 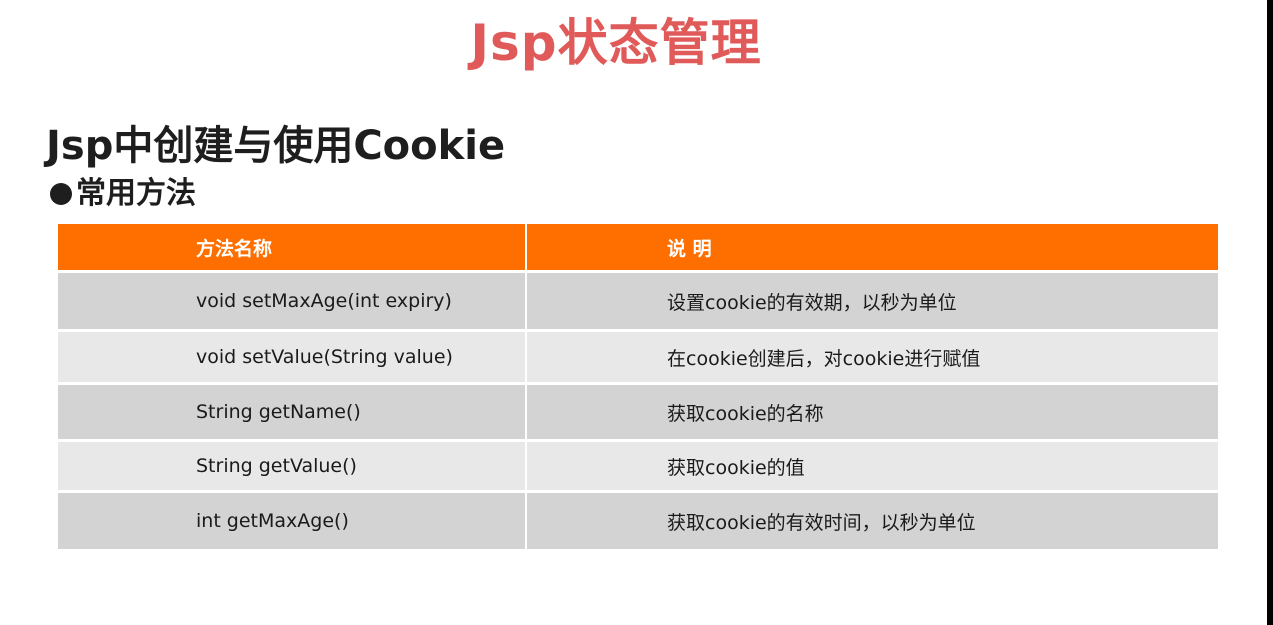 I want to click on description-cell: 获取cookie的有效时间，以秒为单位, so click(x=872, y=521).